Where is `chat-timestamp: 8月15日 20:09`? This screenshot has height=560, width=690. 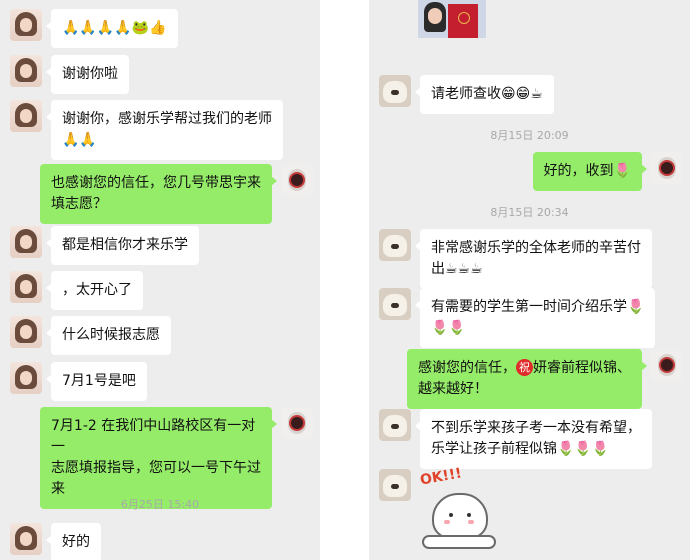 chat-timestamp: 8月15日 20:09 is located at coordinates (529, 135).